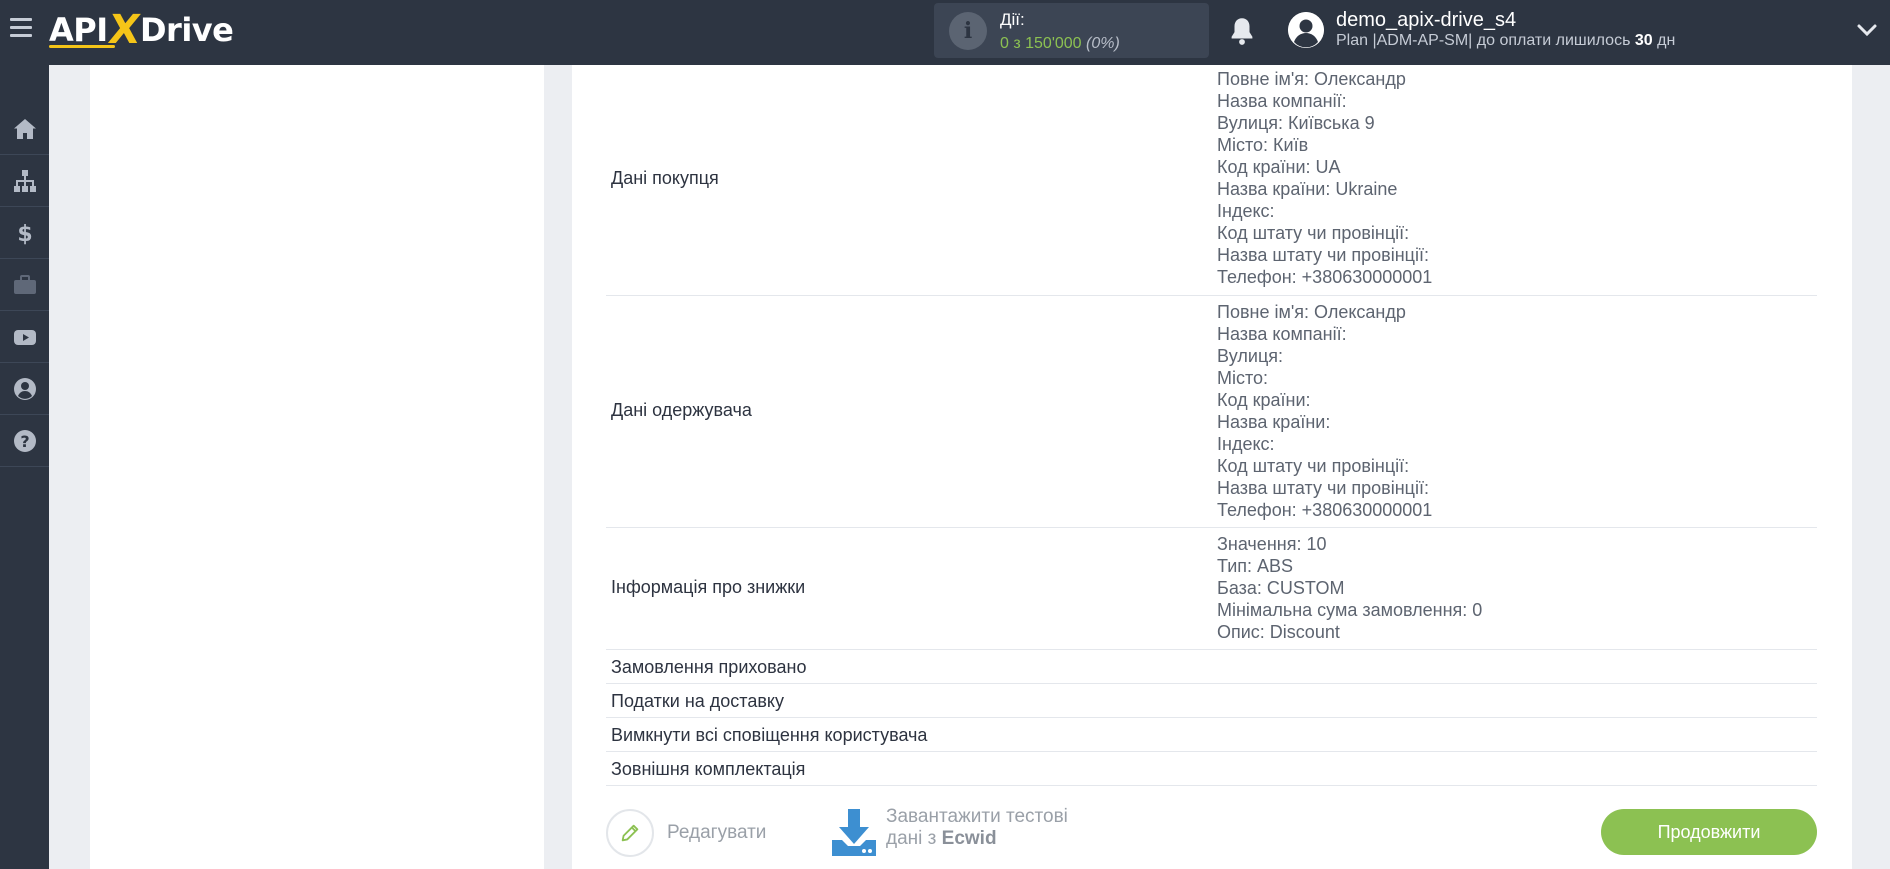 This screenshot has height=869, width=1890. Describe the element at coordinates (24, 129) in the screenshot. I see `home-icon` at that location.